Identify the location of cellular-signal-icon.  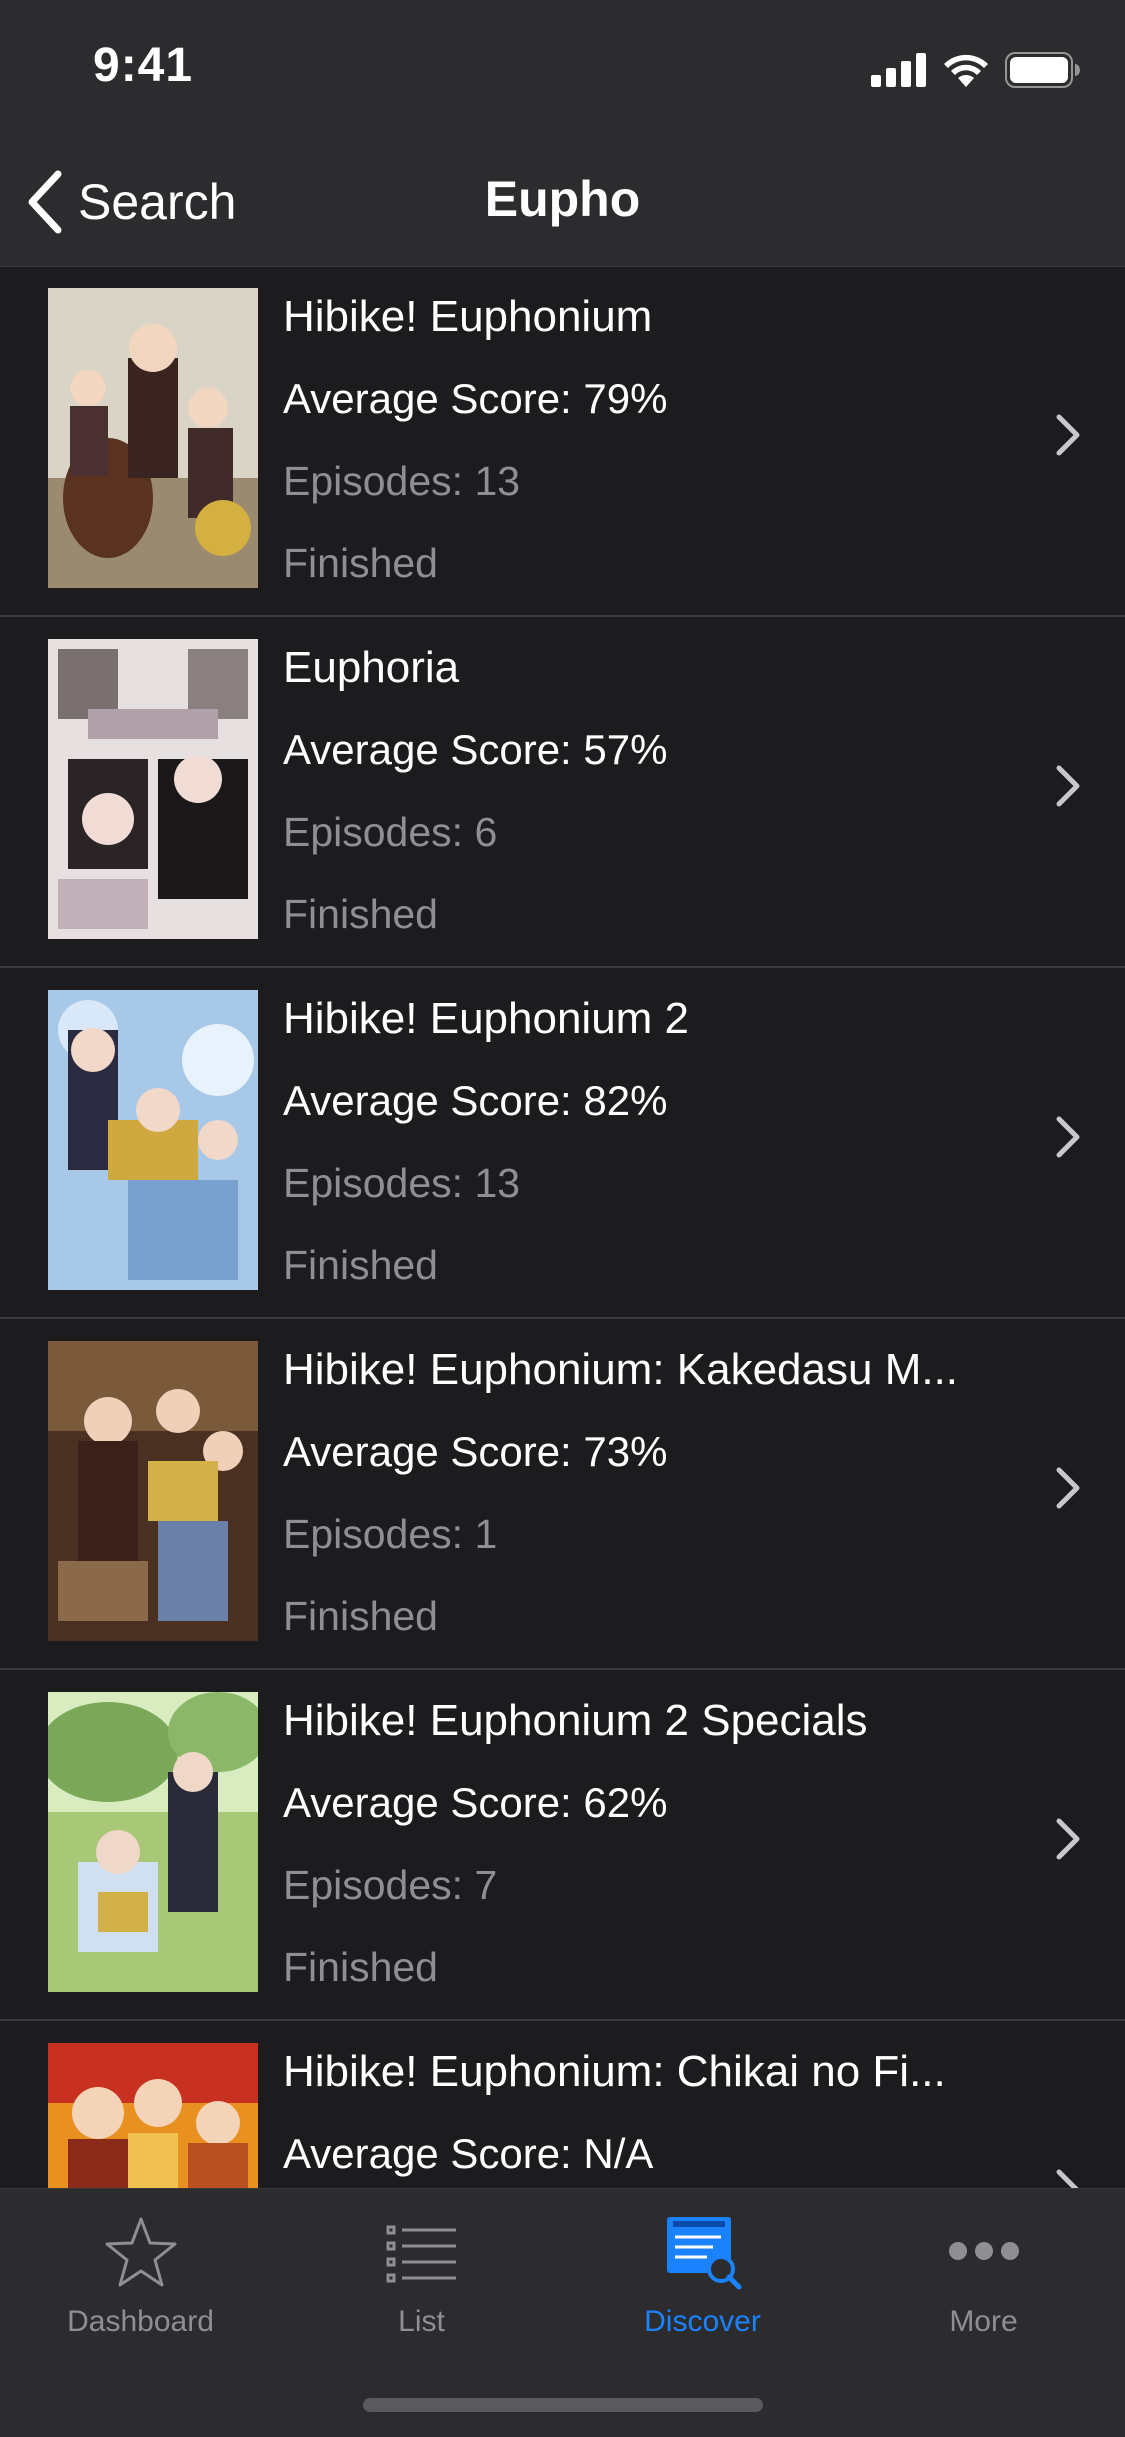
(898, 70).